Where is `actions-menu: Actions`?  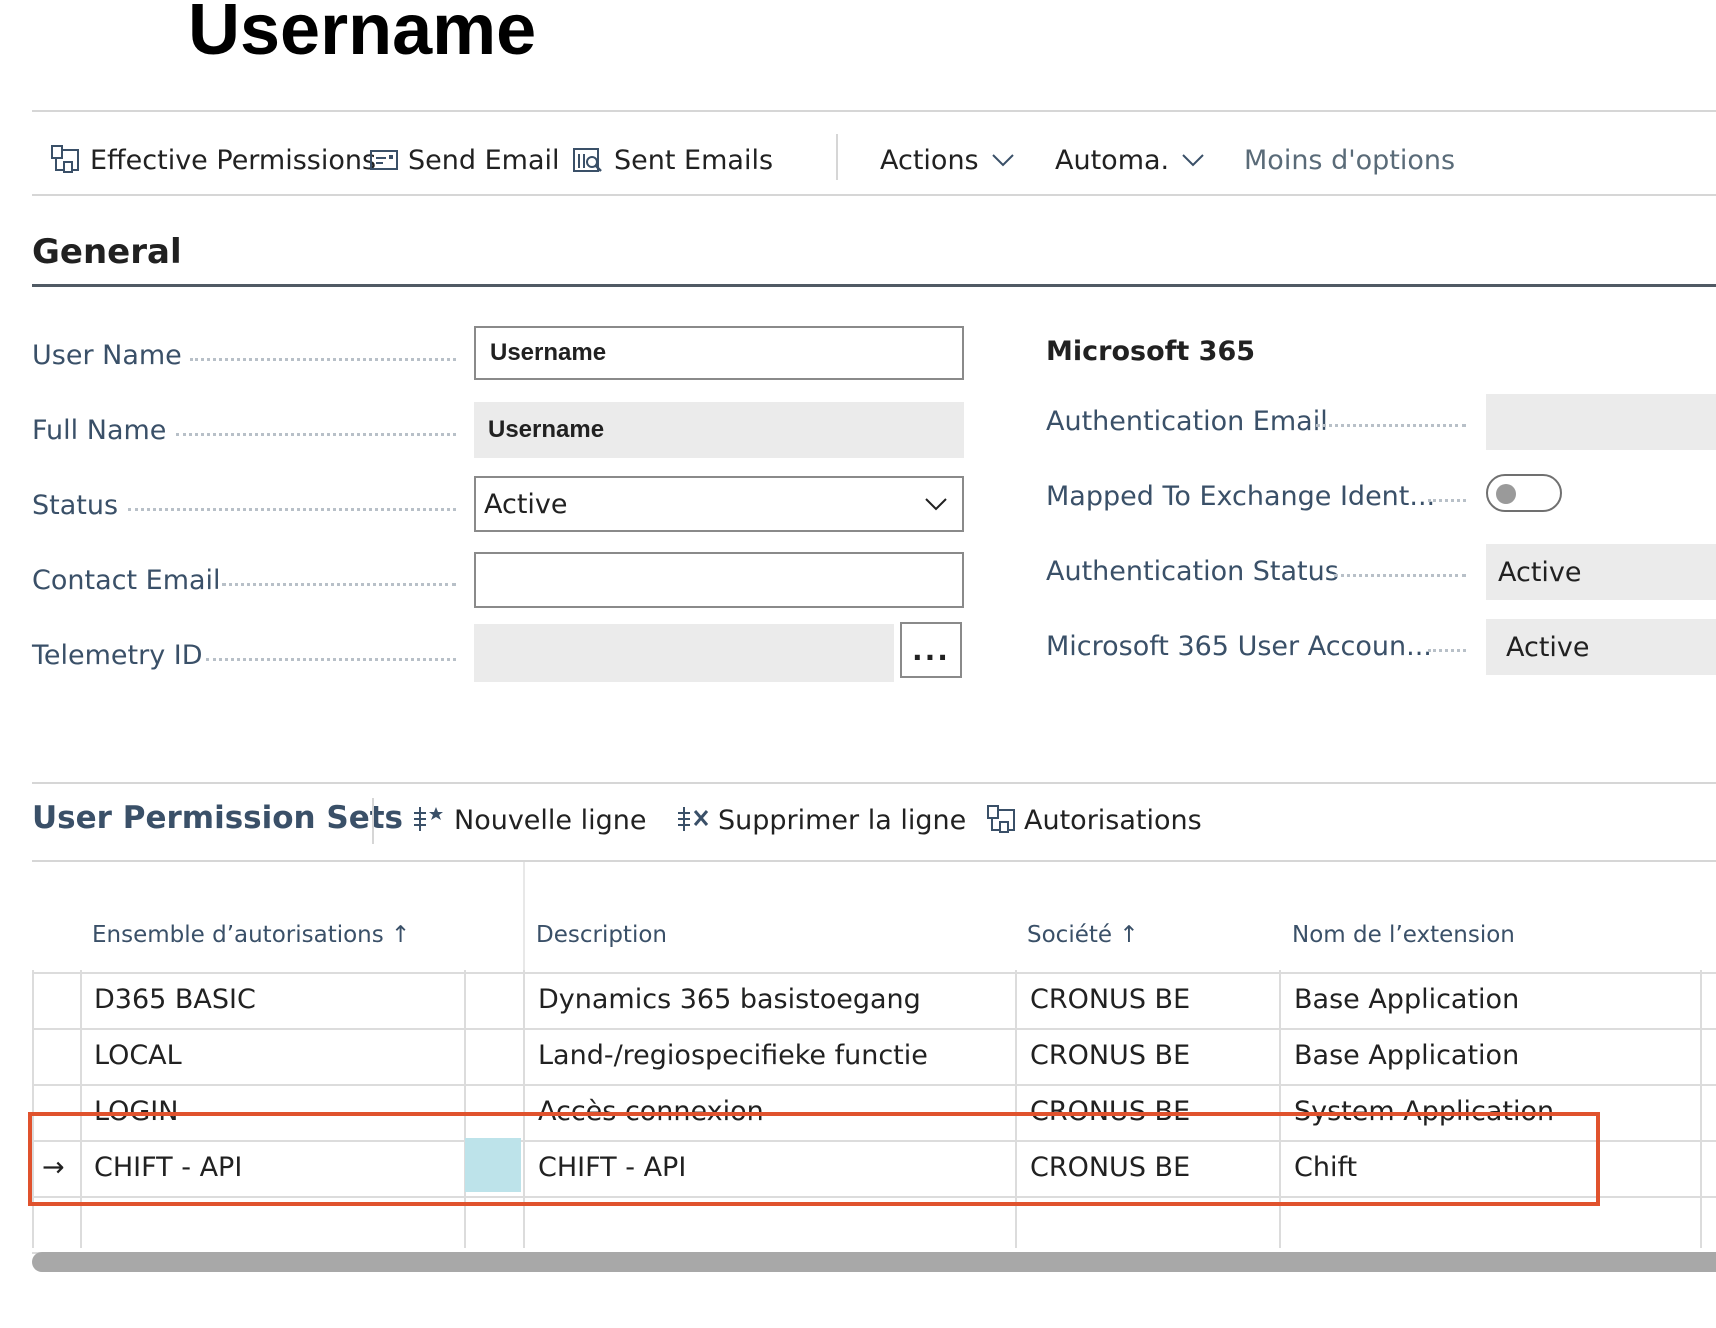 actions-menu: Actions is located at coordinates (952, 160).